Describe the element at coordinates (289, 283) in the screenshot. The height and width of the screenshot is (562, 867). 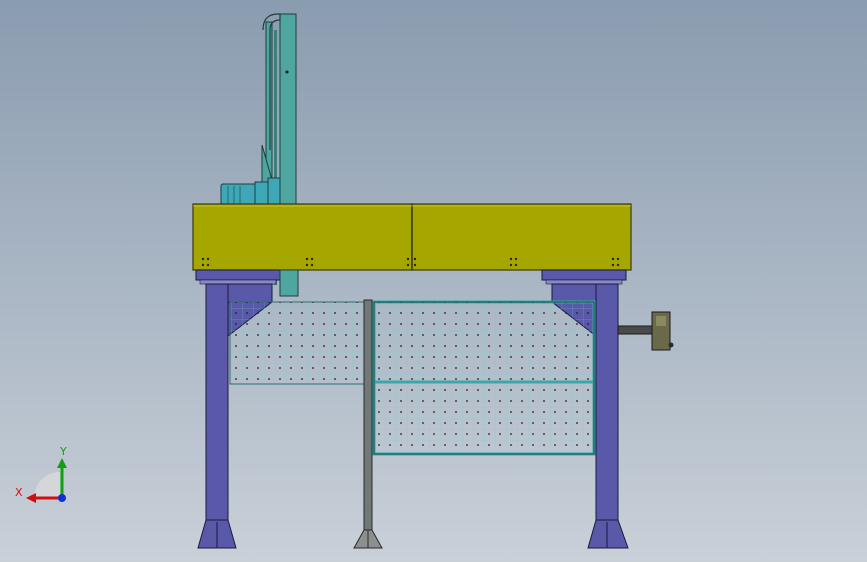
I see `column-carriage` at that location.